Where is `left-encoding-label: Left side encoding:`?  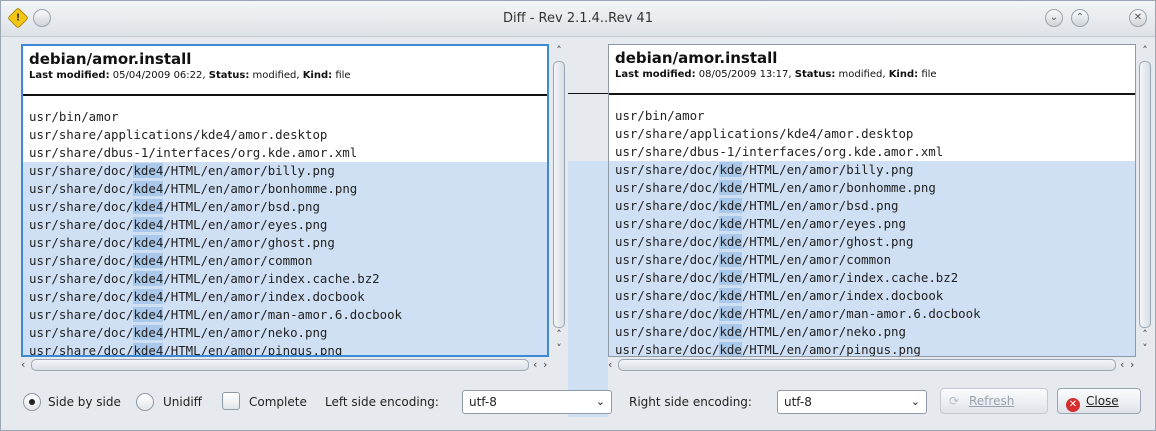 left-encoding-label: Left side encoding: is located at coordinates (382, 402).